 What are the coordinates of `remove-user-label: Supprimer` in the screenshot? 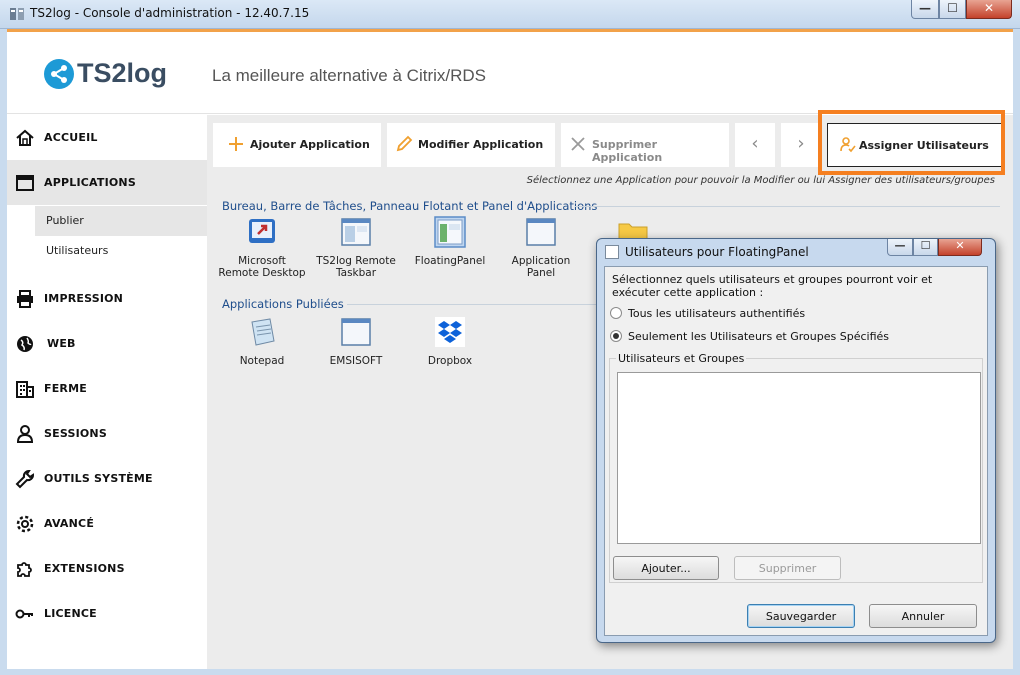 It's located at (787, 568).